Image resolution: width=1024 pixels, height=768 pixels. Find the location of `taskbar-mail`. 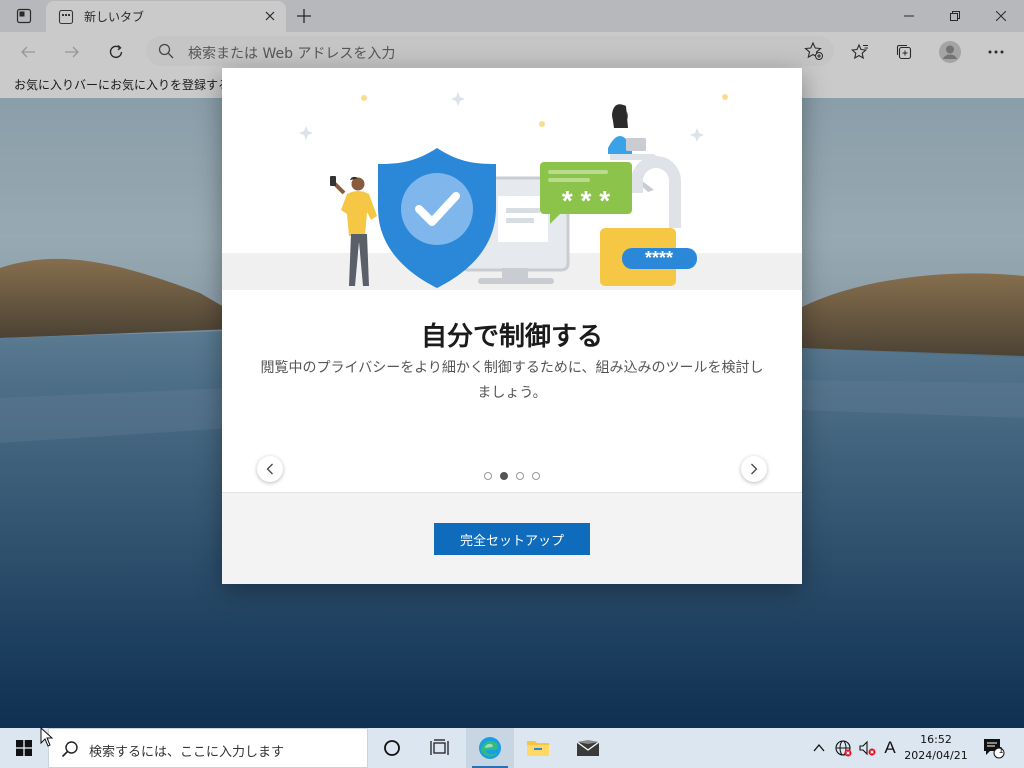

taskbar-mail is located at coordinates (588, 748).